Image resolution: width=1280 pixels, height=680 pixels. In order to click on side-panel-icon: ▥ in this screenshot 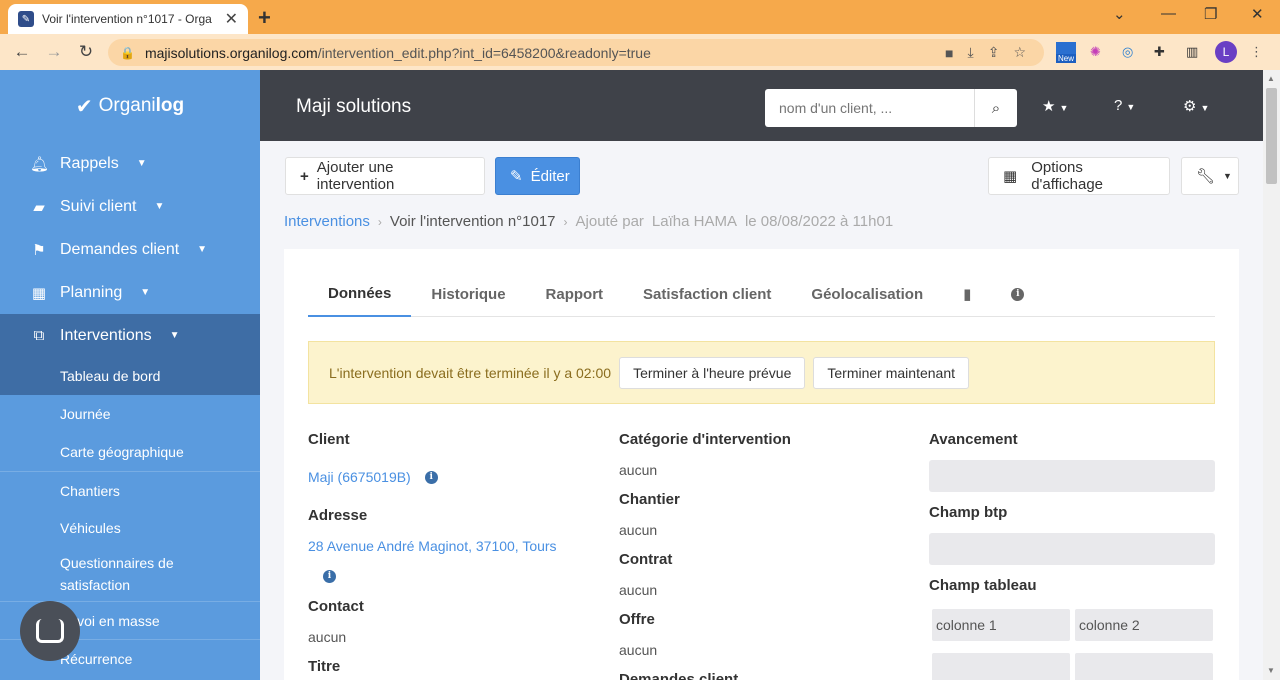, I will do `click(1192, 52)`.